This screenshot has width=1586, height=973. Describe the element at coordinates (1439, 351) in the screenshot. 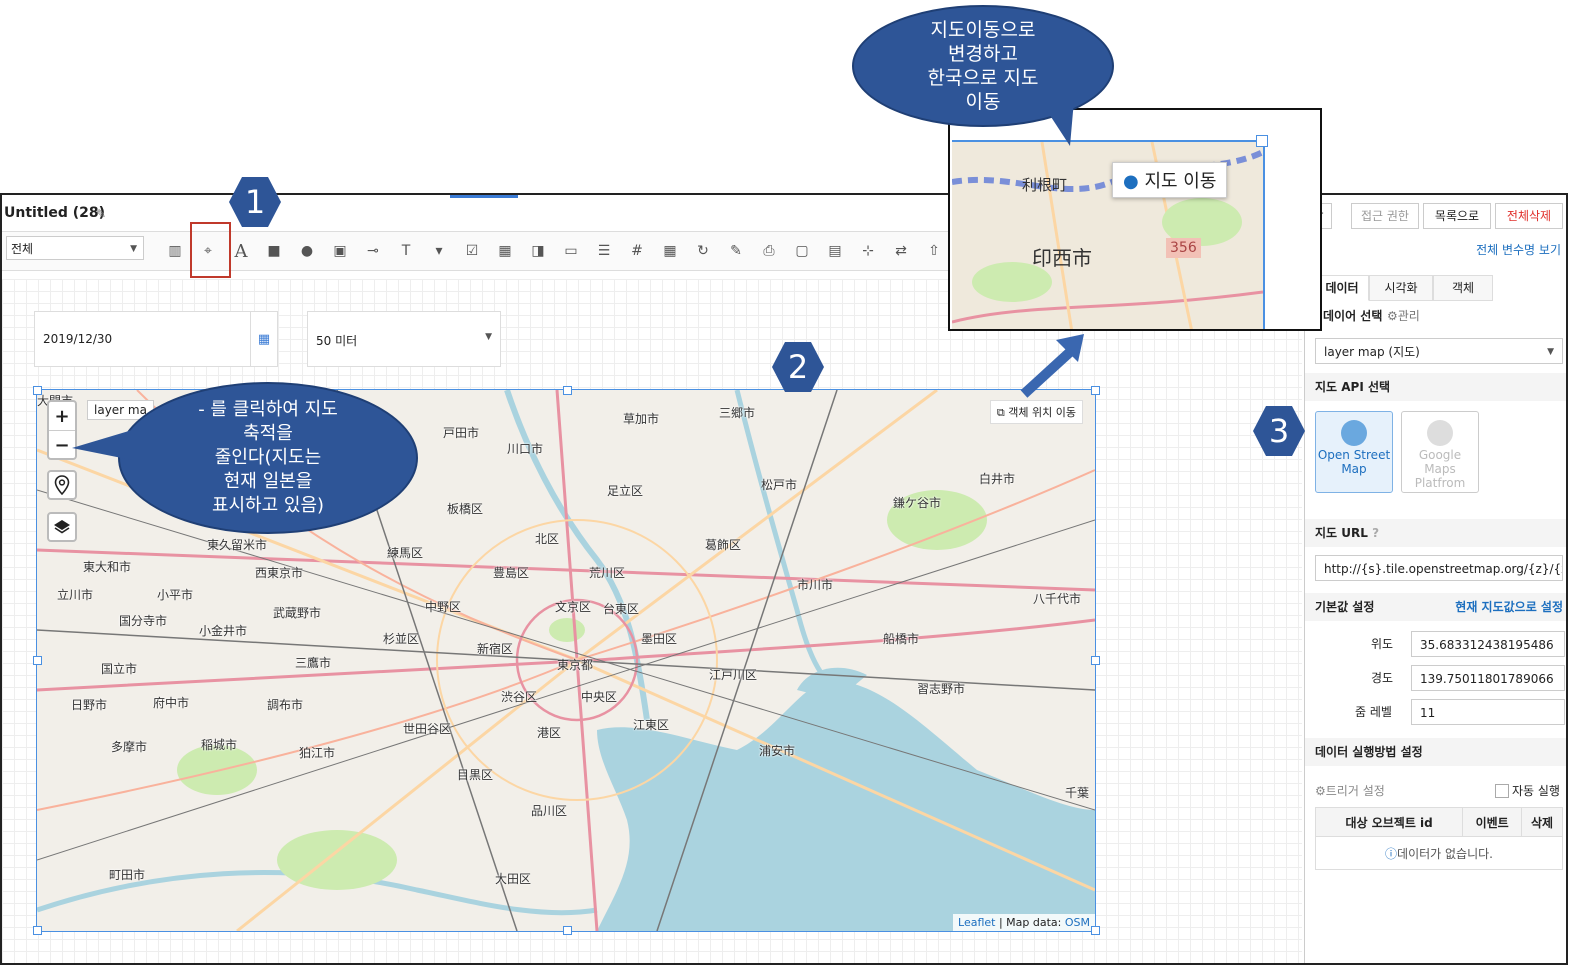

I see `layer-select: layer map (지도) ▼` at that location.